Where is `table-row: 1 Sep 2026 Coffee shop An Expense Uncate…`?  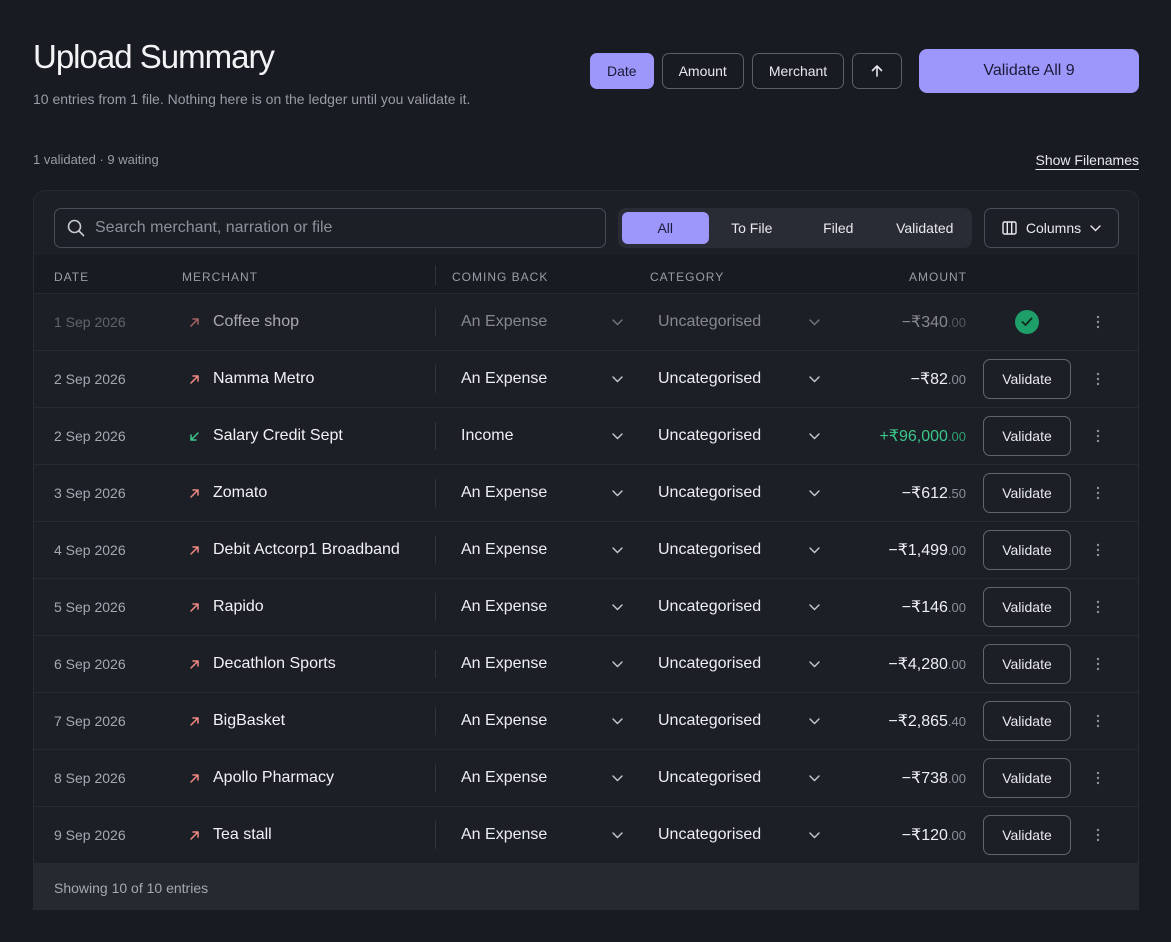
table-row: 1 Sep 2026 Coffee shop An Expense Uncate… is located at coordinates (586, 322).